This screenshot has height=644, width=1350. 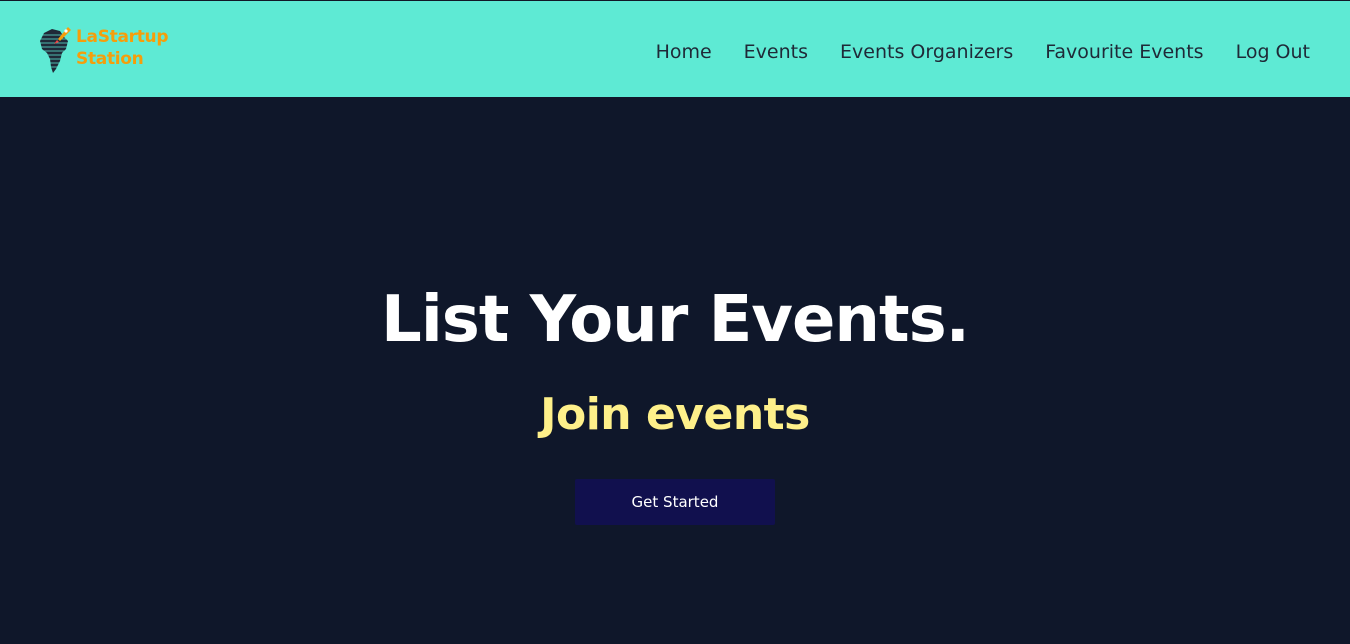 I want to click on brand-name: LaStartup Station, so click(x=122, y=48).